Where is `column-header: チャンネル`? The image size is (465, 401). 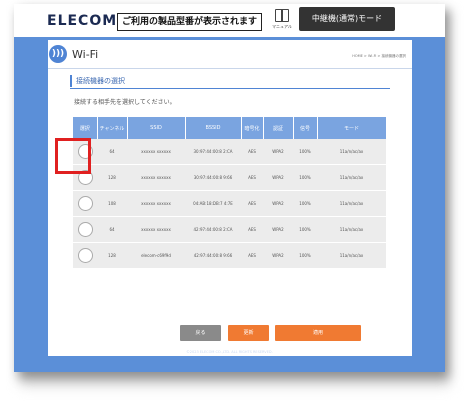 column-header: チャンネル is located at coordinates (112, 128).